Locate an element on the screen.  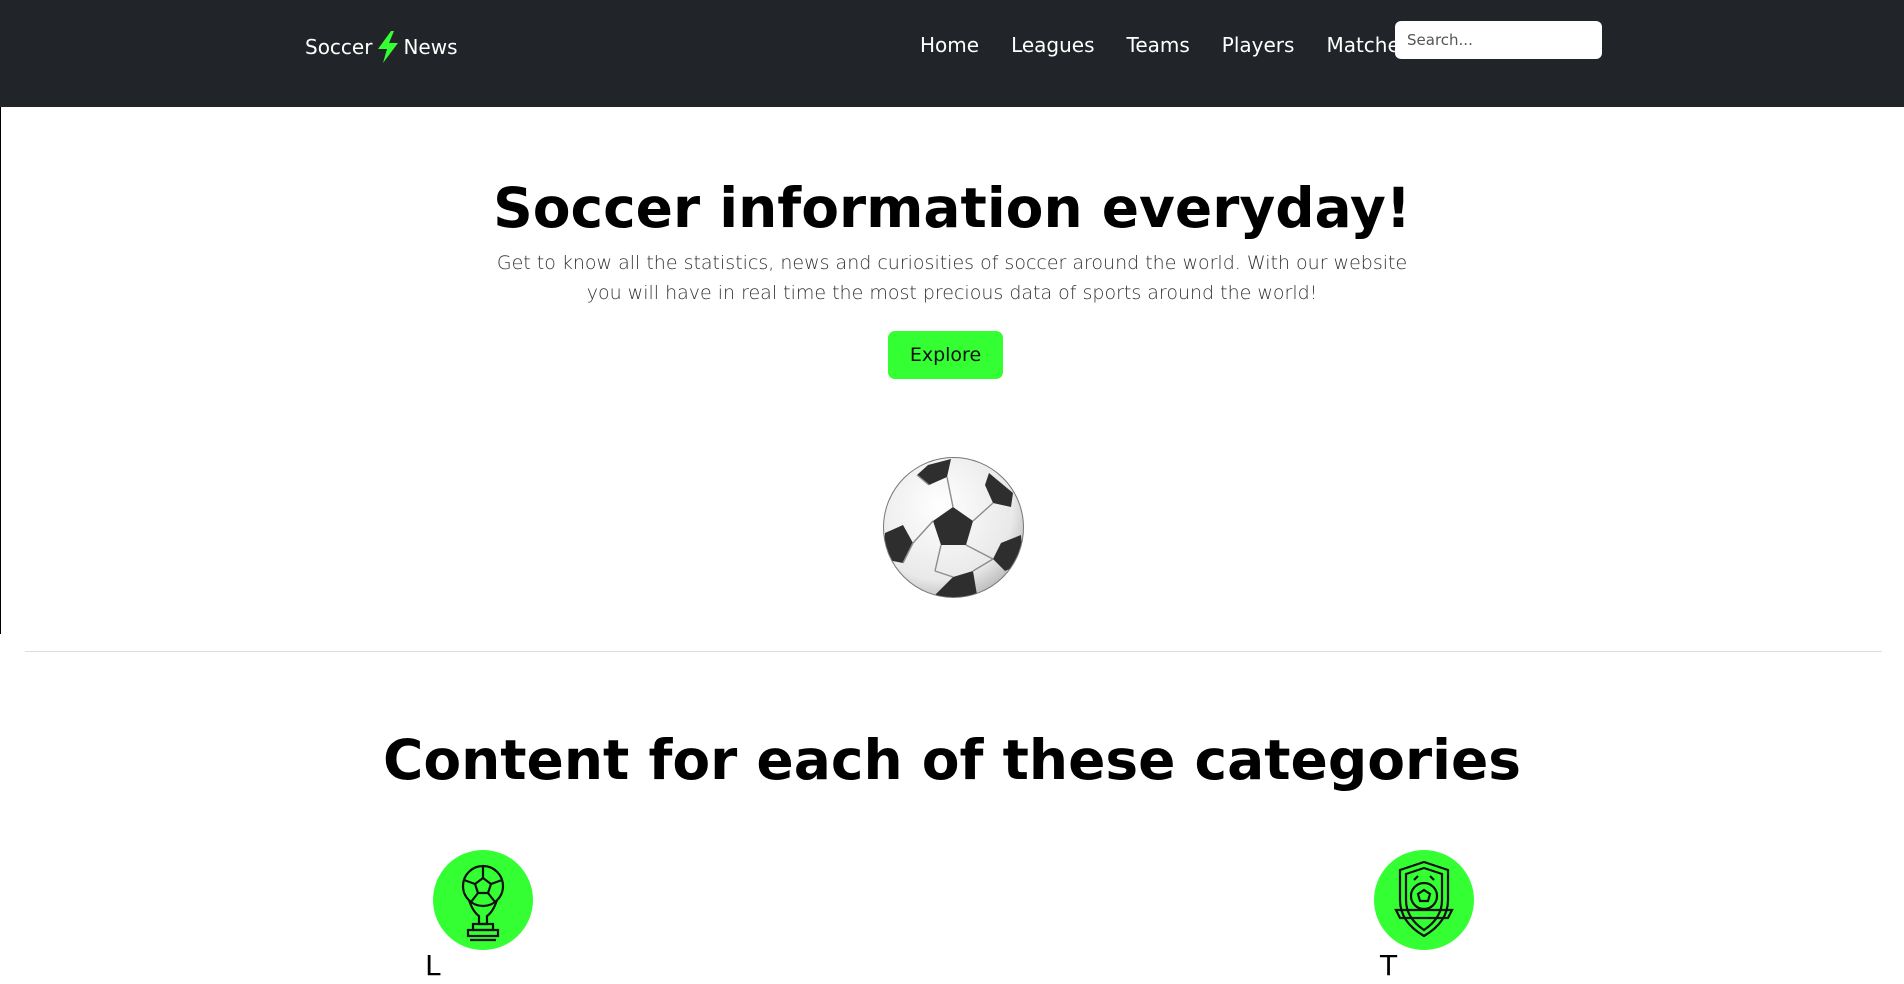
brand-text-soccer: Soccer is located at coordinates (339, 47).